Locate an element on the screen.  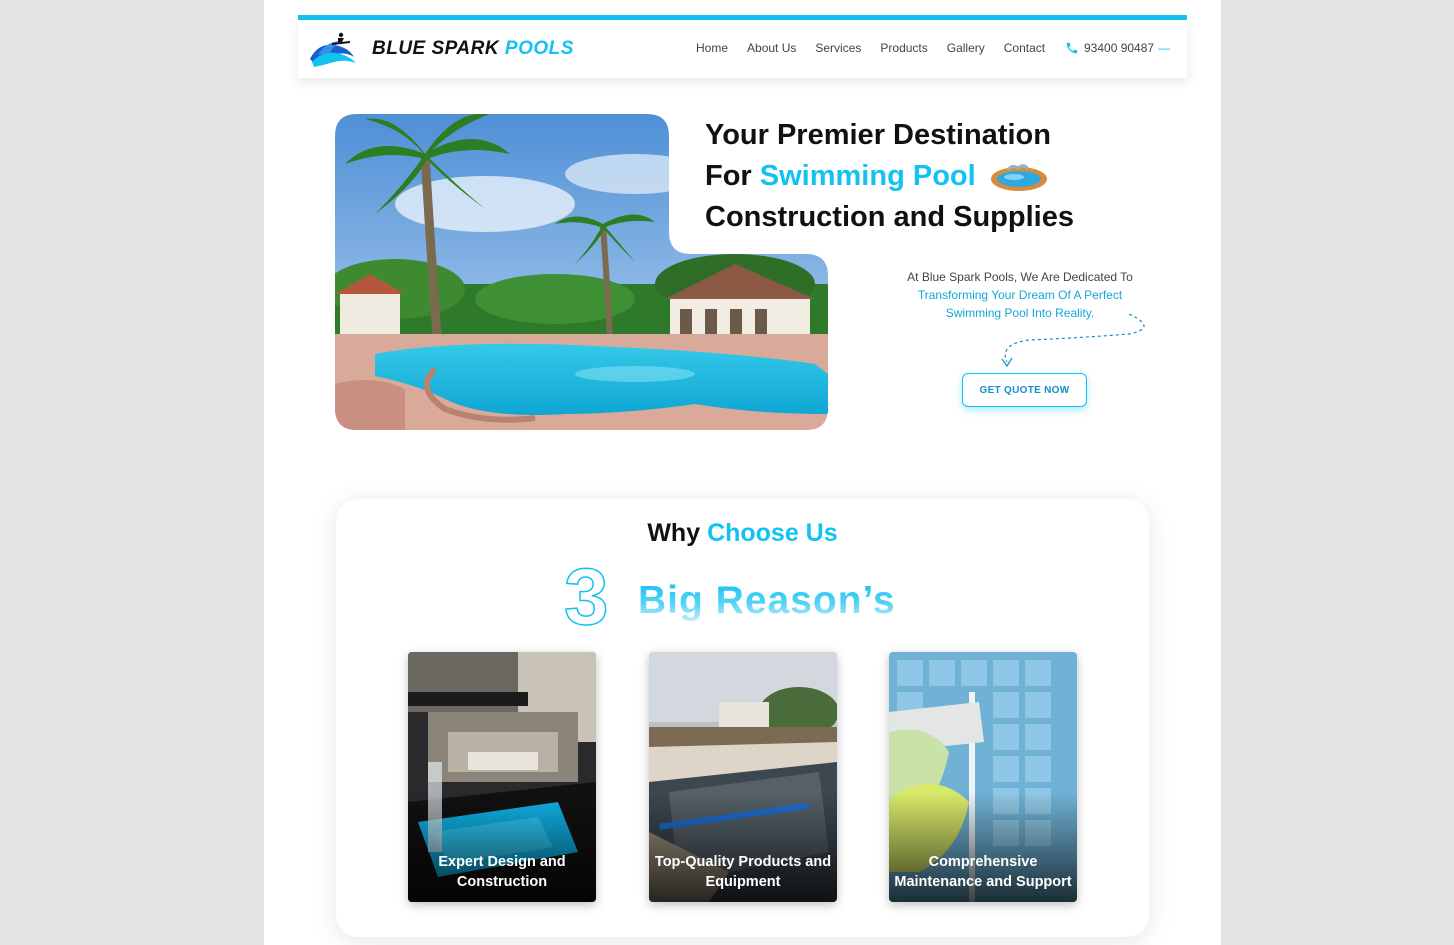
reasons-count: 3 is located at coordinates (586, 596).